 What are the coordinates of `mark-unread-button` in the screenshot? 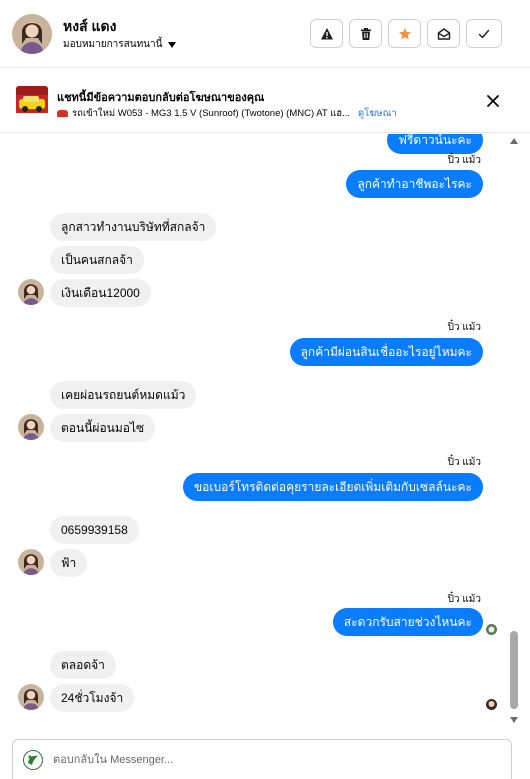 It's located at (443, 33).